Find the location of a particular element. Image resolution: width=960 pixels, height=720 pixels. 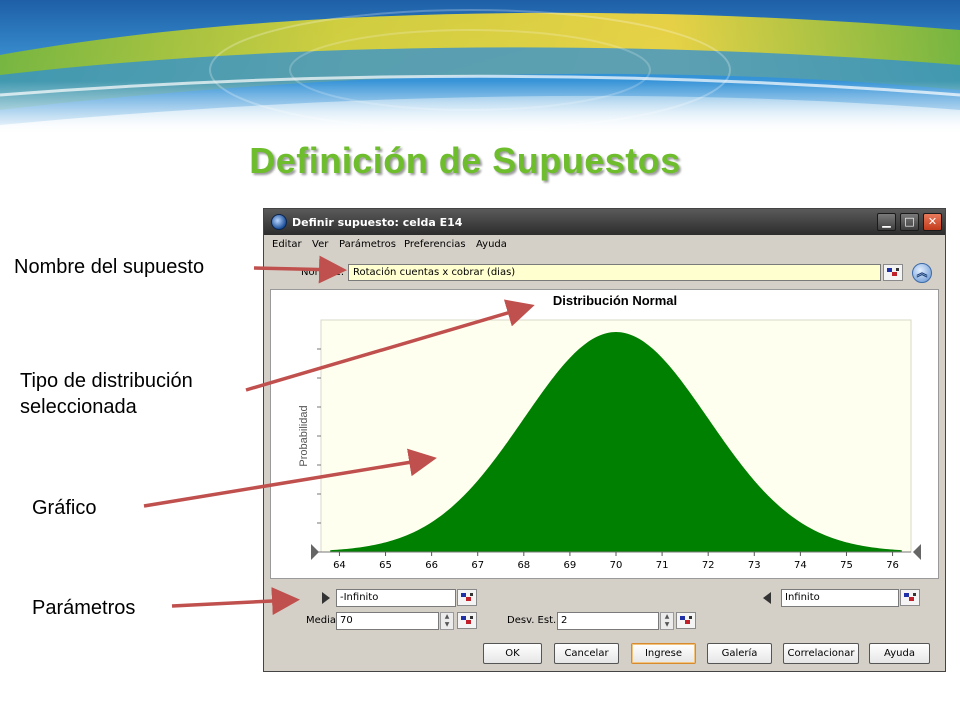

media-field: 70 is located at coordinates (387, 621).